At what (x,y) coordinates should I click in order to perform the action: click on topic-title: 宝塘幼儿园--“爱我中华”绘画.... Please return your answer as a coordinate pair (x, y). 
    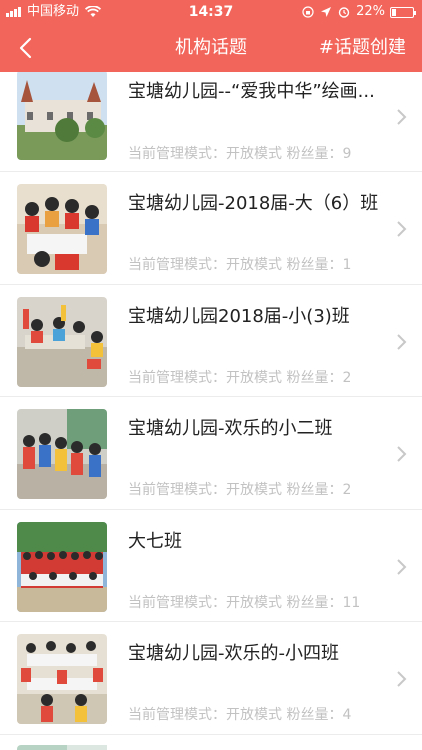
    Looking at the image, I should click on (251, 91).